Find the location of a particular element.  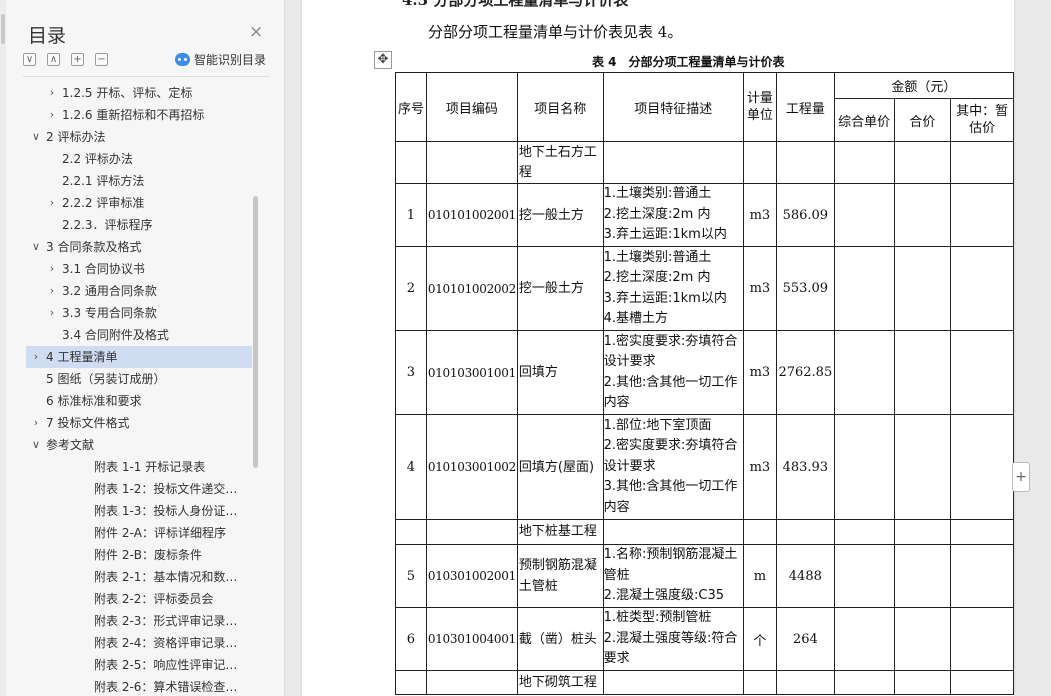

toc-item: › 3.3 专用合同条款 is located at coordinates (139, 313).